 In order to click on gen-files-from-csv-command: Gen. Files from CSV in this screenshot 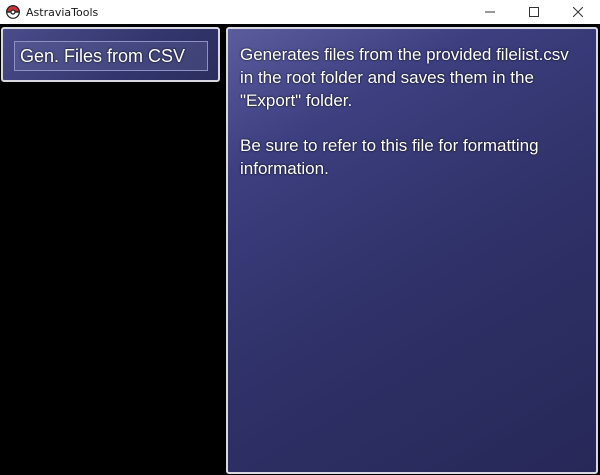, I will do `click(111, 56)`.